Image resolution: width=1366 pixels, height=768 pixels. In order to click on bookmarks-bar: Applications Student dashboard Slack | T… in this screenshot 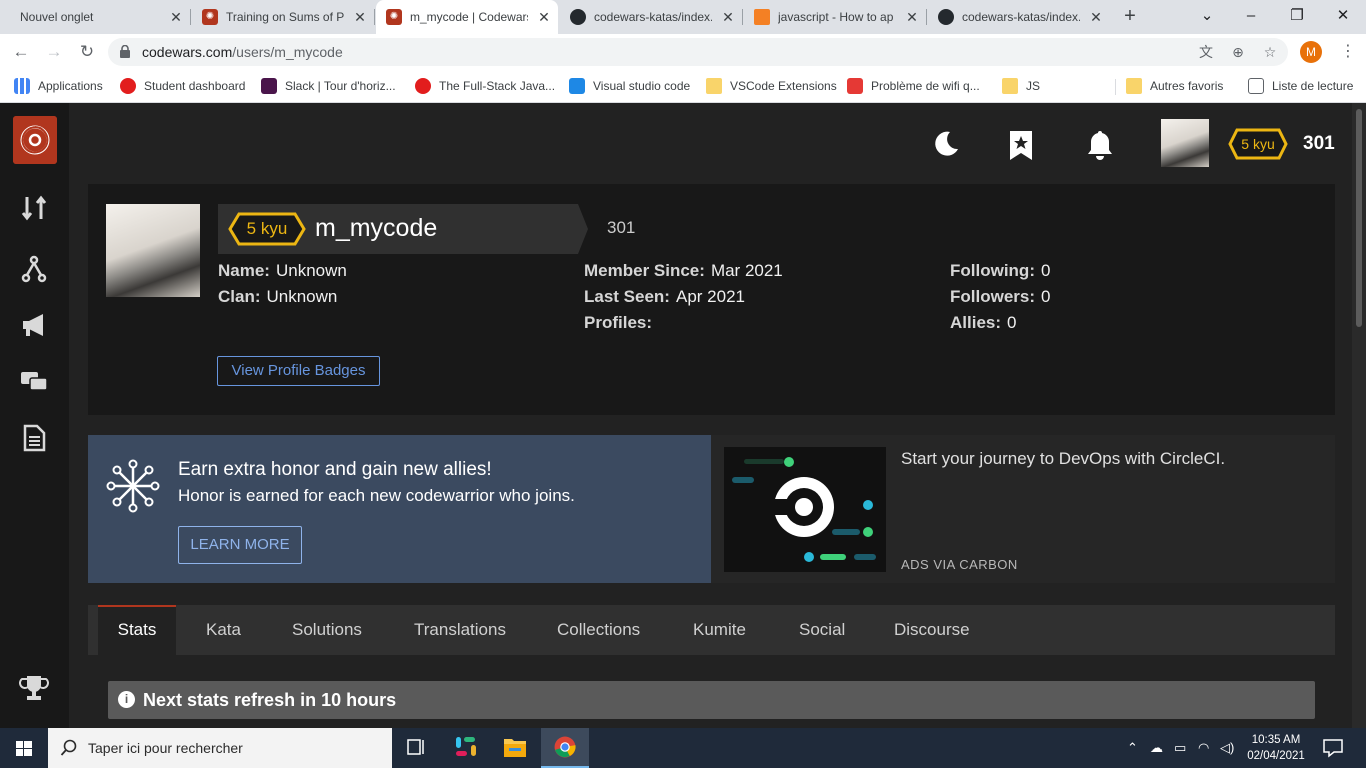, I will do `click(683, 86)`.